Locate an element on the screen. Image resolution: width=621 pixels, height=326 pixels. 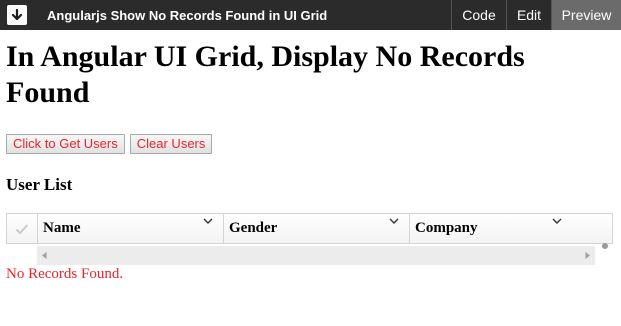
column-header-company: Company is located at coordinates (511, 228).